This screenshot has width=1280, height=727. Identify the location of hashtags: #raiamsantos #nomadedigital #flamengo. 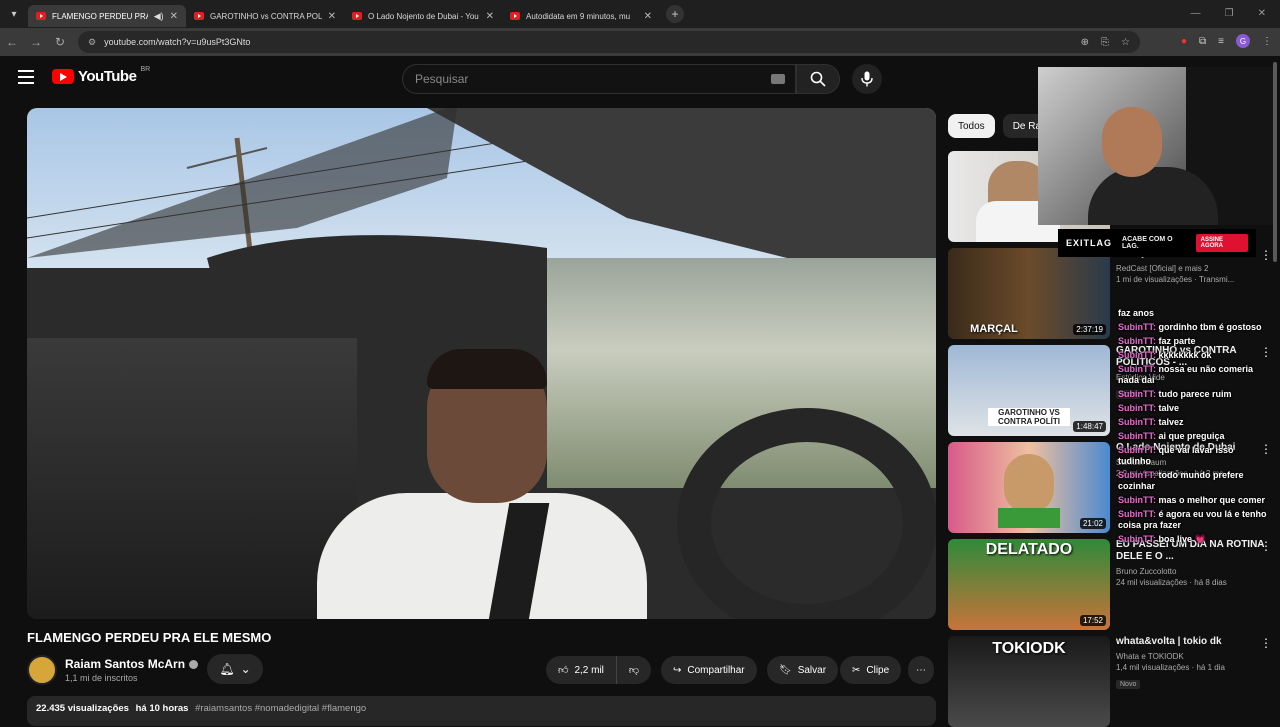
(280, 708).